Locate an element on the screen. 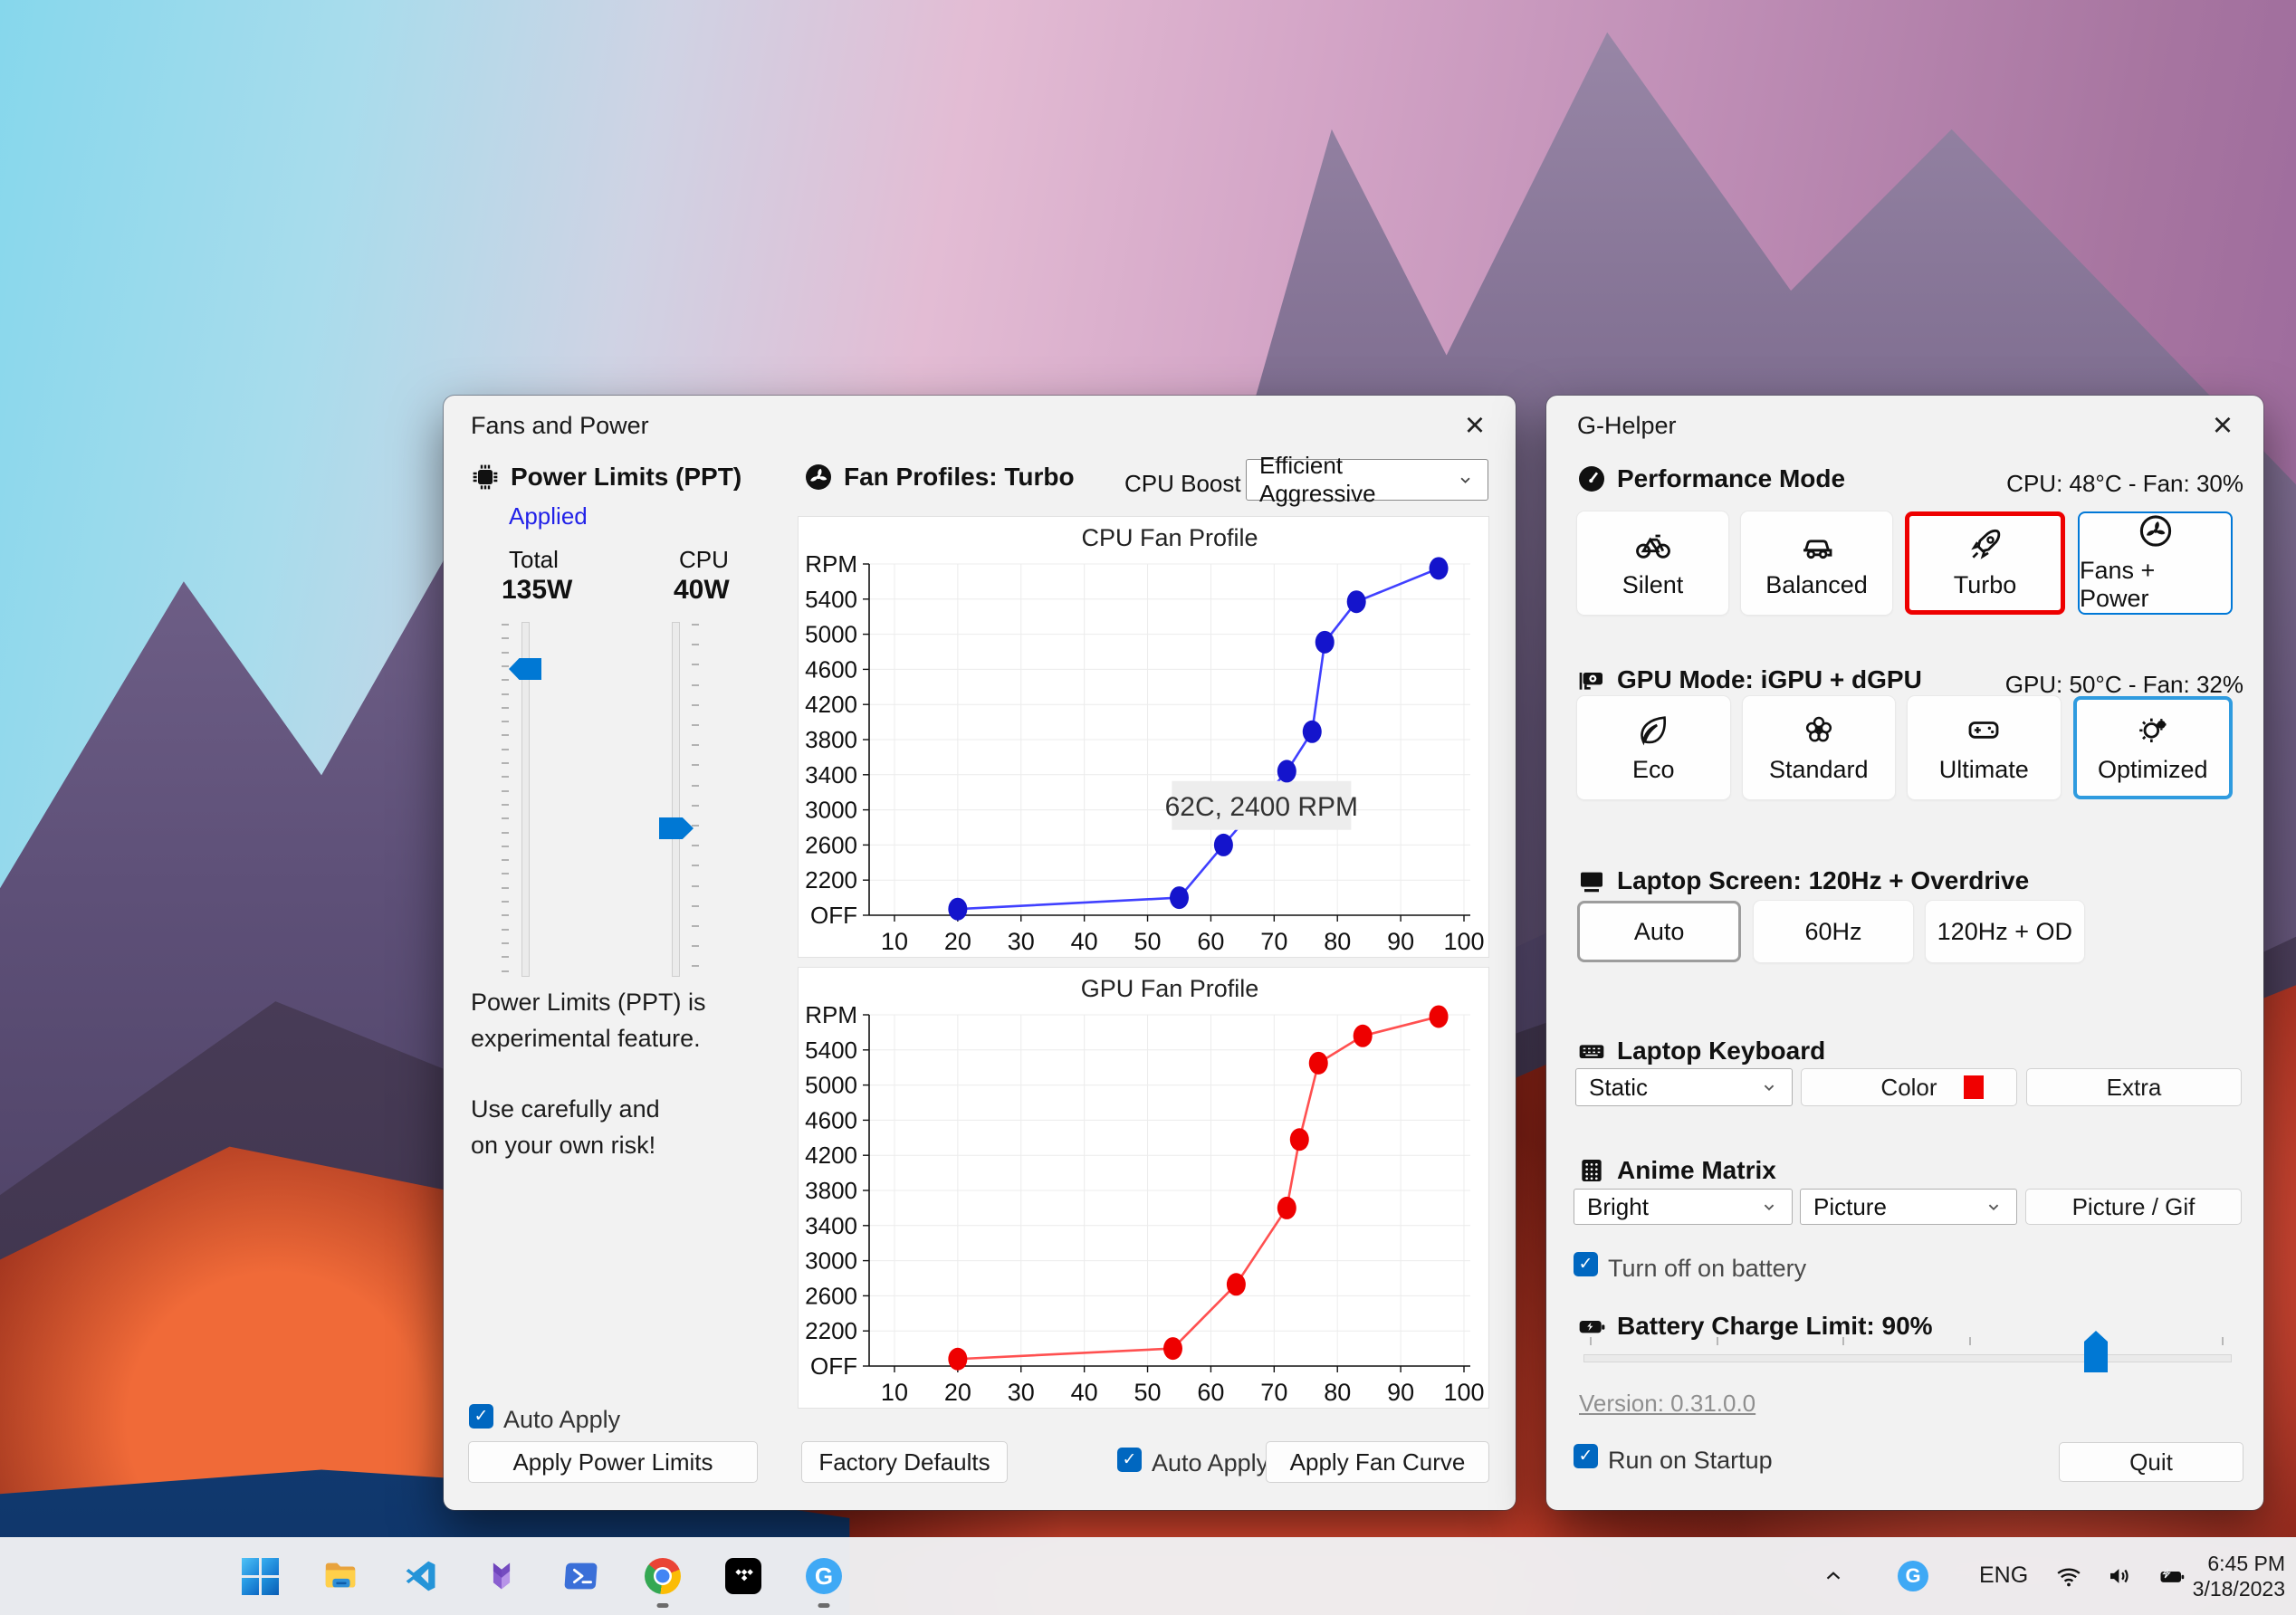 The width and height of the screenshot is (2296, 1615). silent-button: Silent is located at coordinates (1653, 563).